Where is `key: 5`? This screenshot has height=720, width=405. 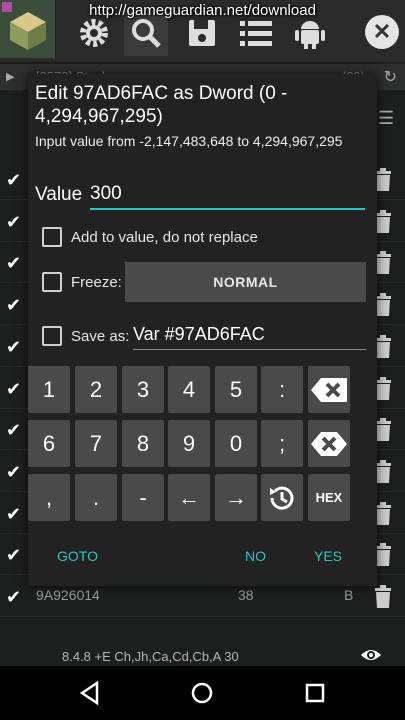 key: 5 is located at coordinates (236, 389).